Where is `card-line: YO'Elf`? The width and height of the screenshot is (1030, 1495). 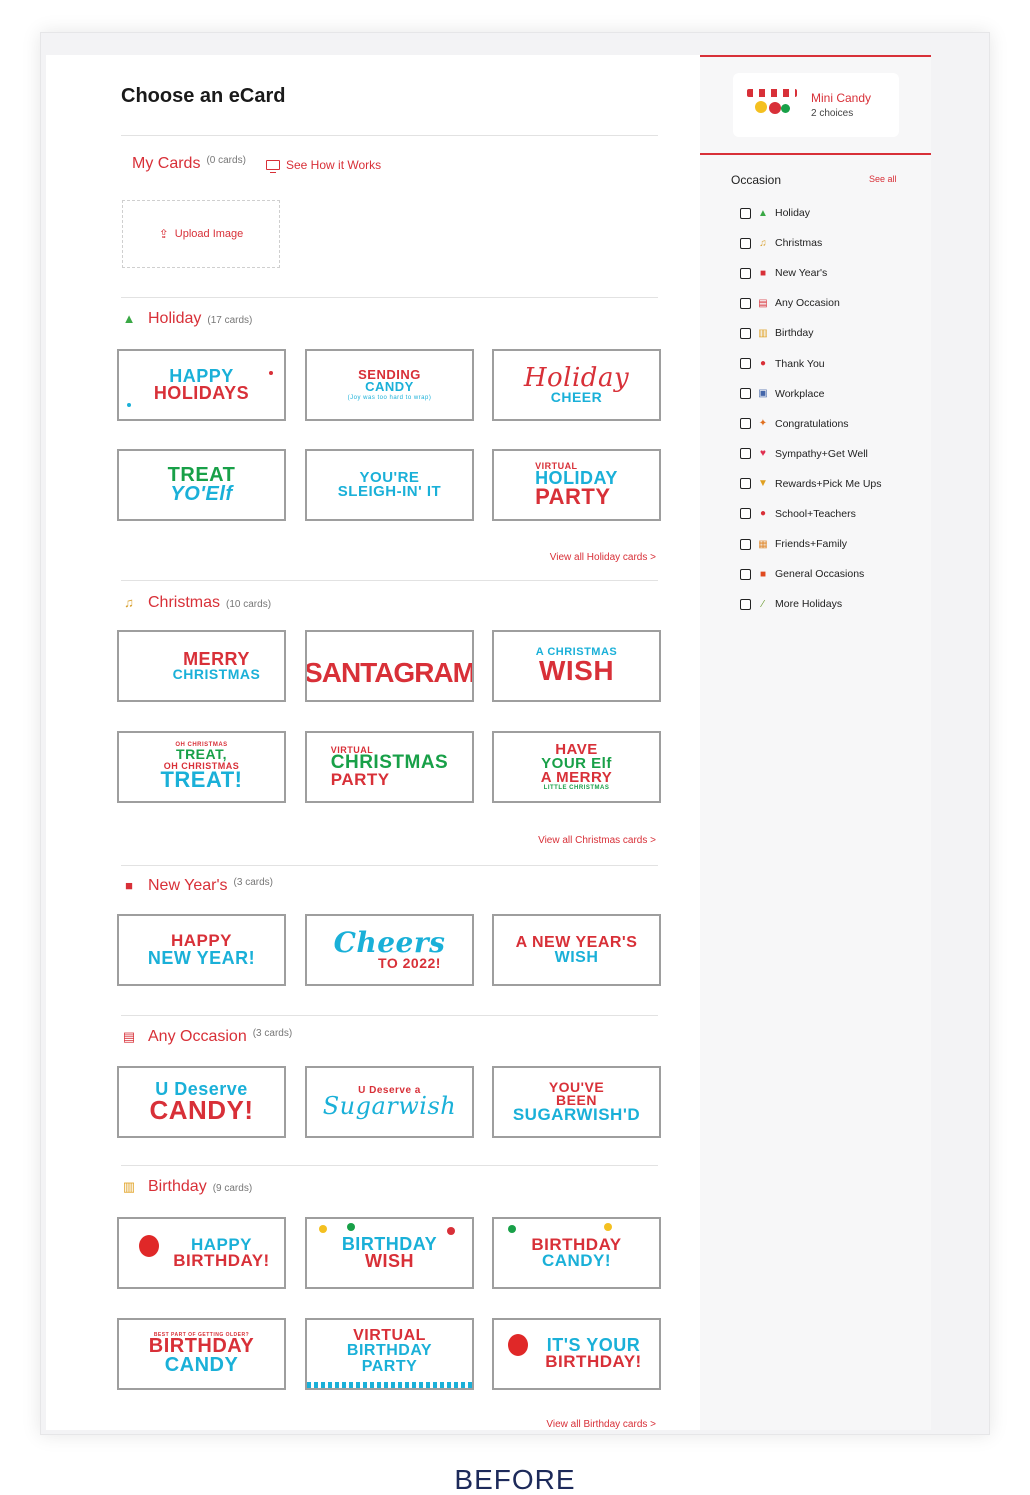 card-line: YO'Elf is located at coordinates (201, 494).